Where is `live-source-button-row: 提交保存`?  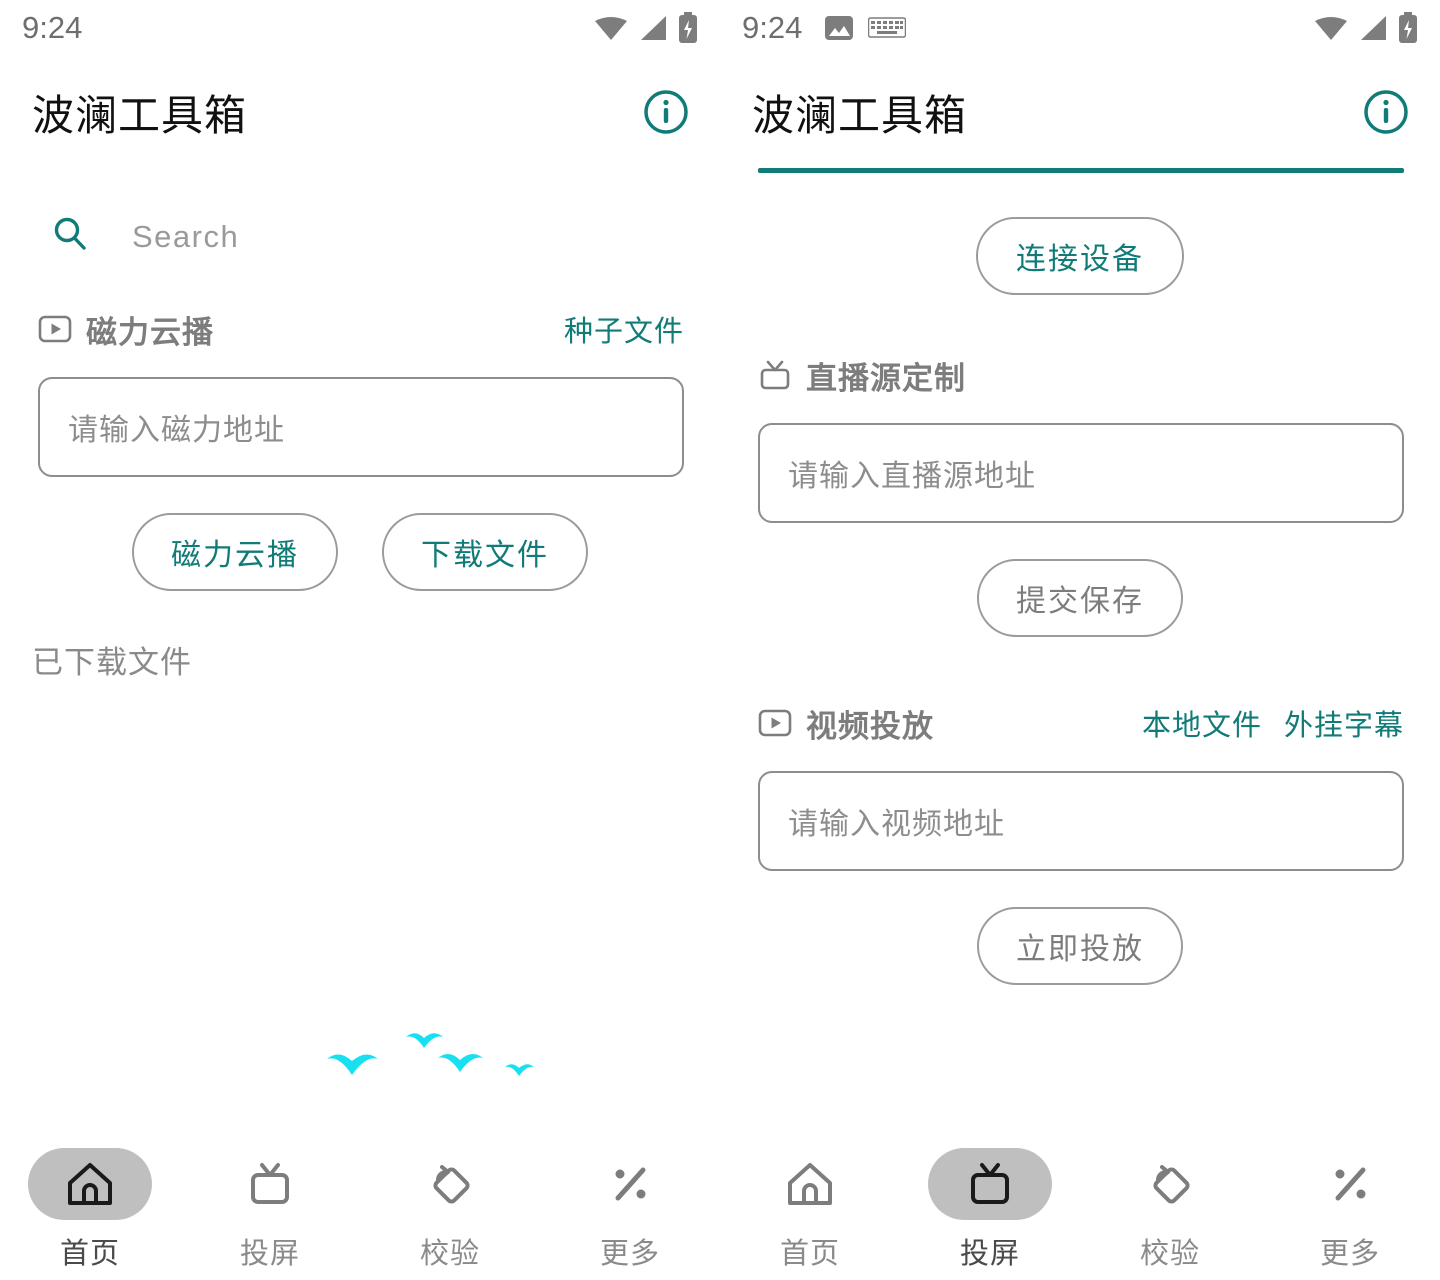 live-source-button-row: 提交保存 is located at coordinates (1080, 598).